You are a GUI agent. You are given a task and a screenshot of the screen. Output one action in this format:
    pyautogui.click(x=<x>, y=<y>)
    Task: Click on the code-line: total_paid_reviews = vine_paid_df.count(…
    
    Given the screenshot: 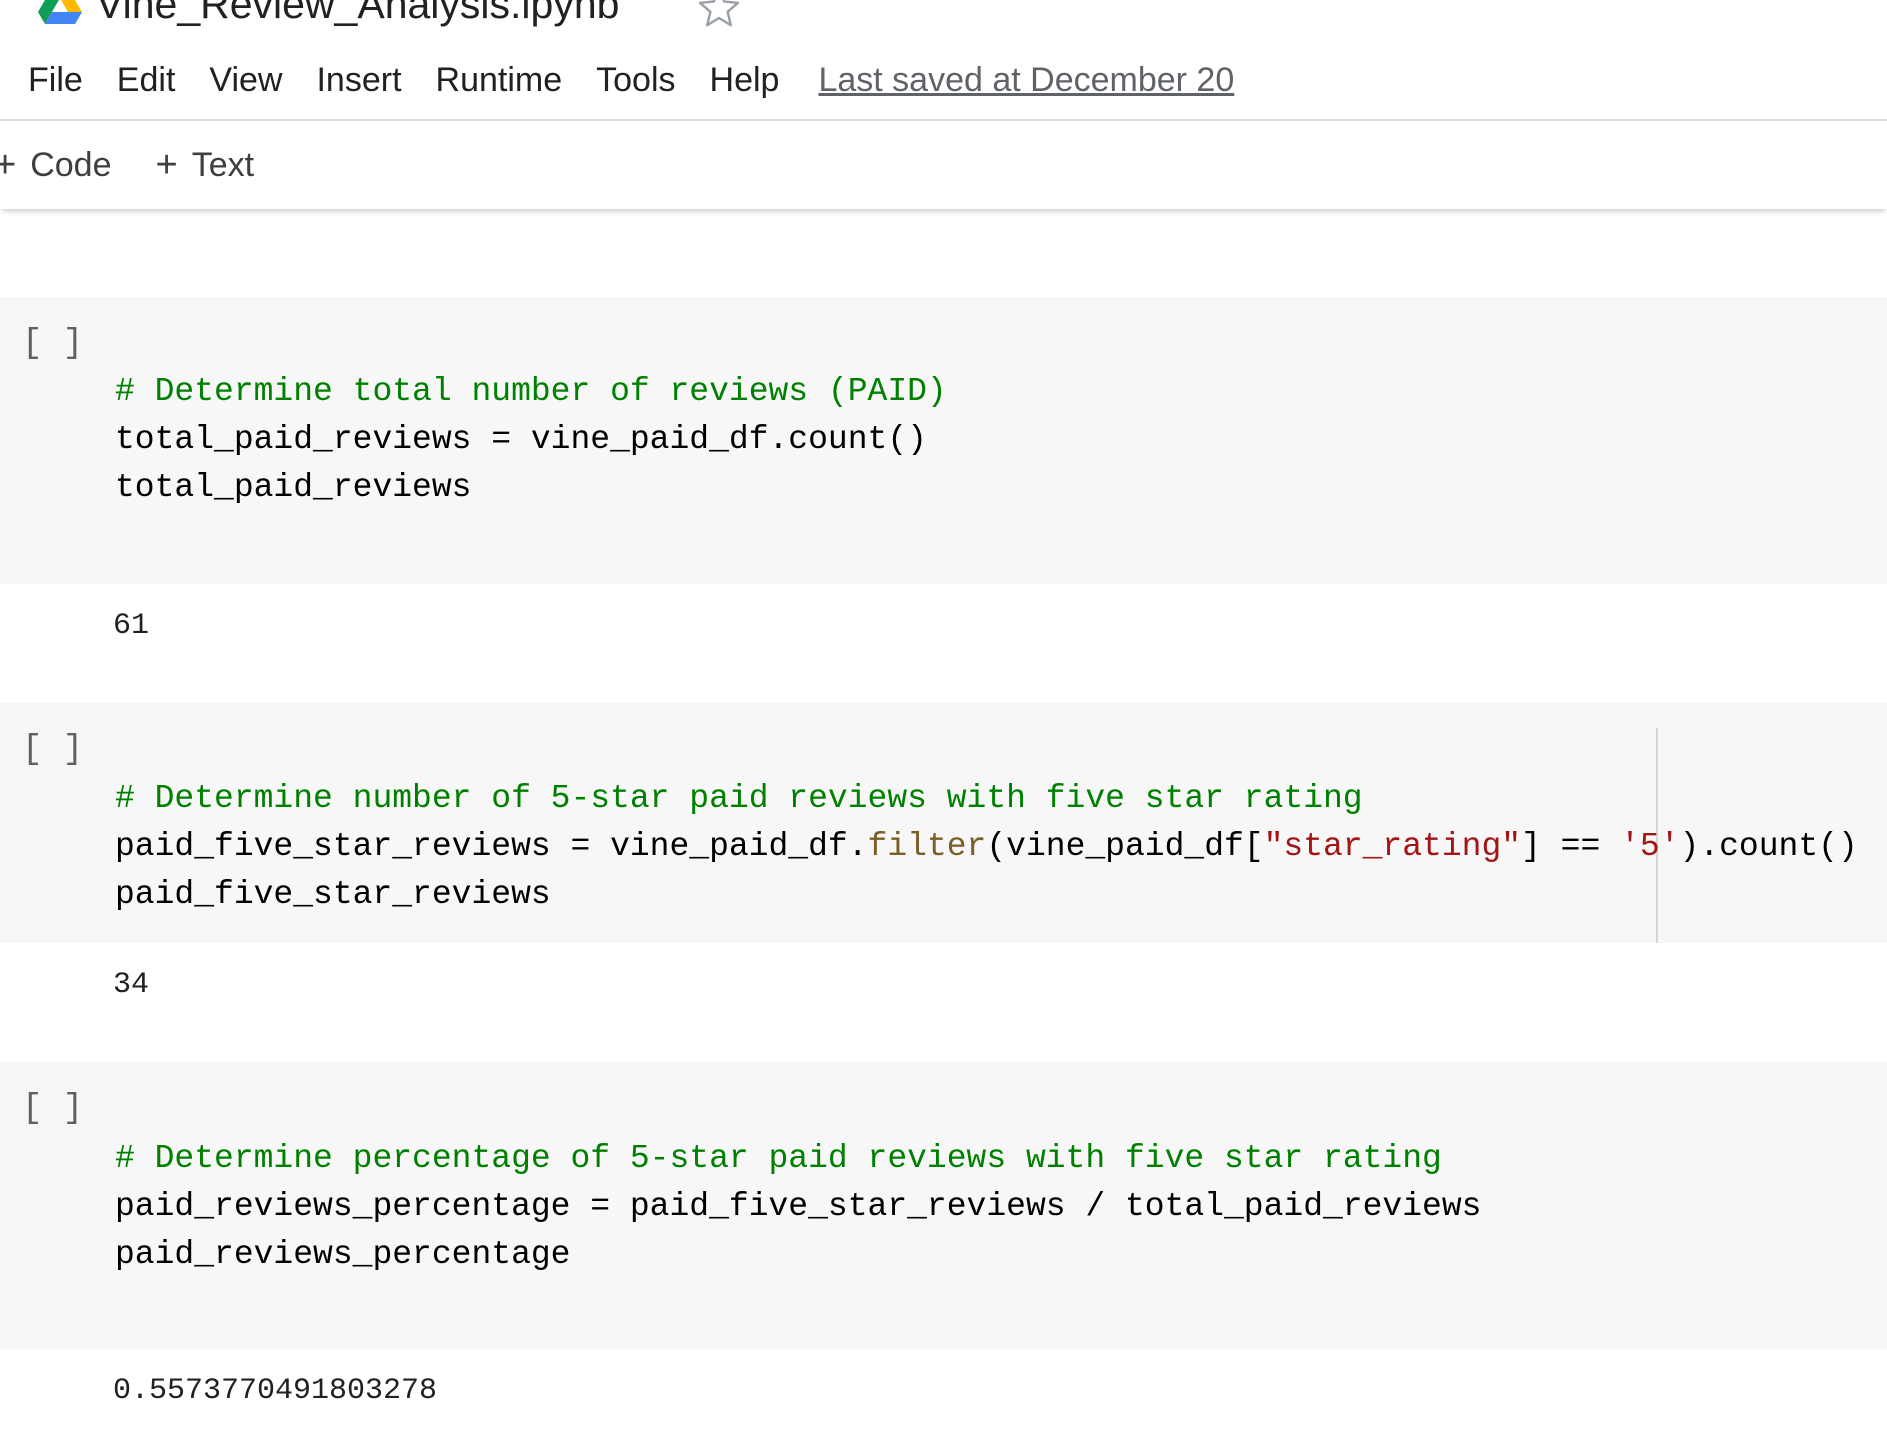 What is the action you would take?
    pyautogui.click(x=521, y=439)
    